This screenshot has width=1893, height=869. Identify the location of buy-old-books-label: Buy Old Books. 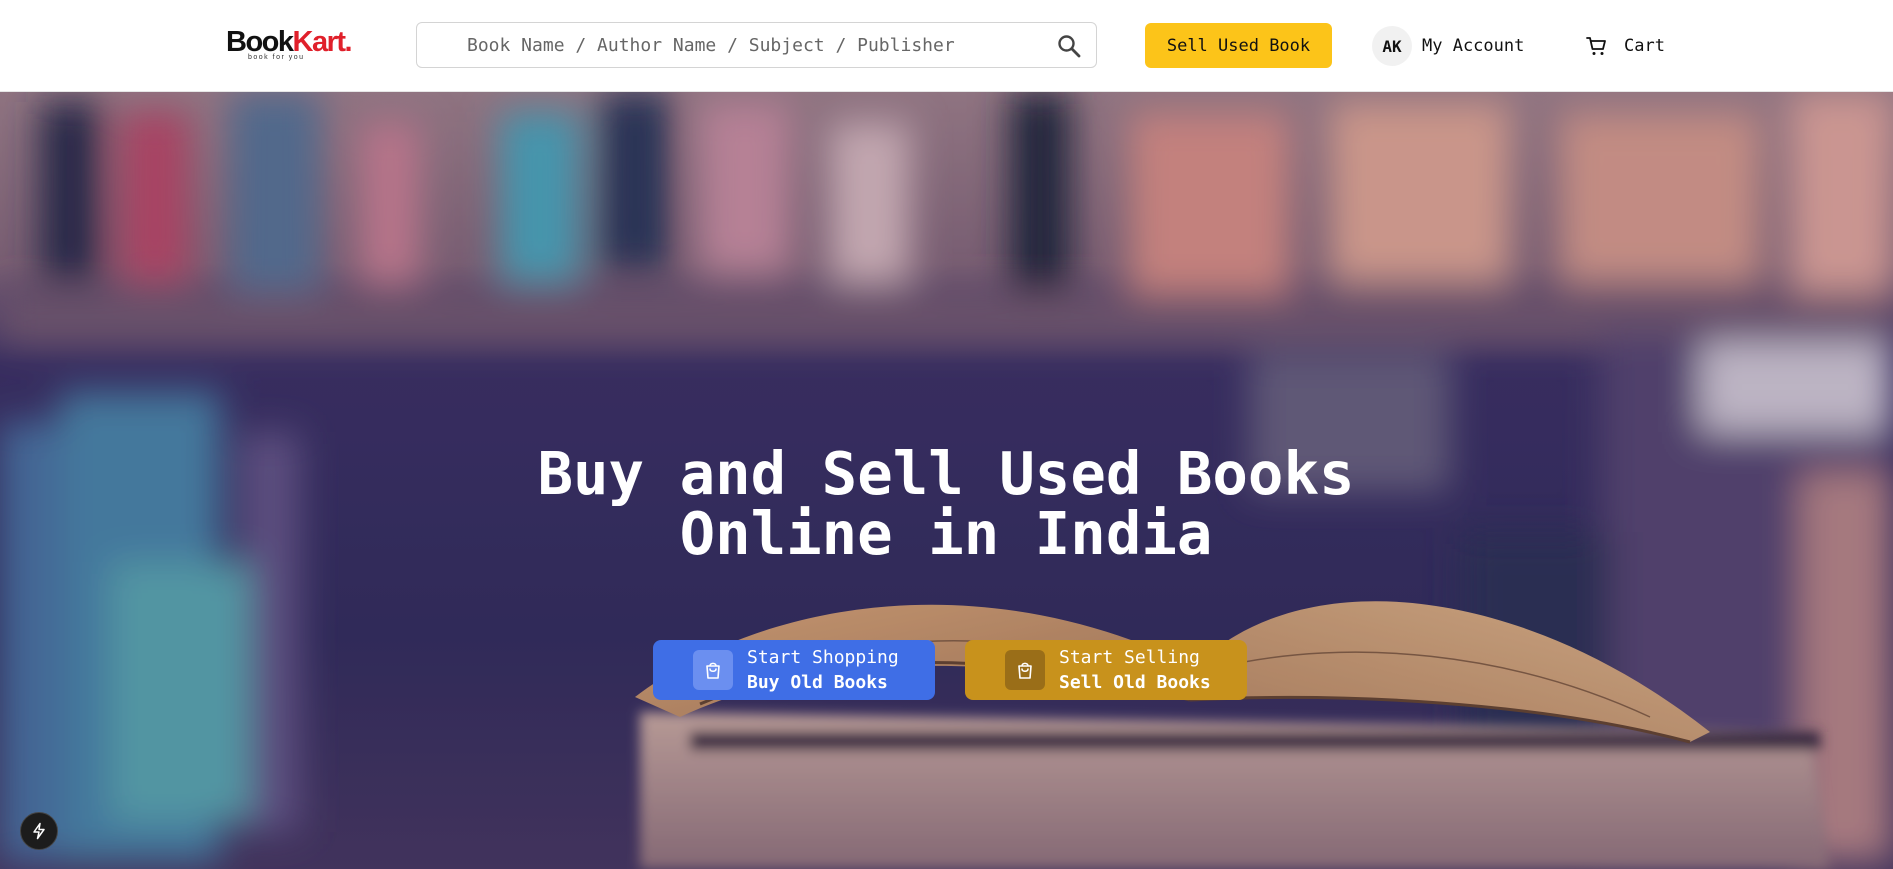
(817, 682).